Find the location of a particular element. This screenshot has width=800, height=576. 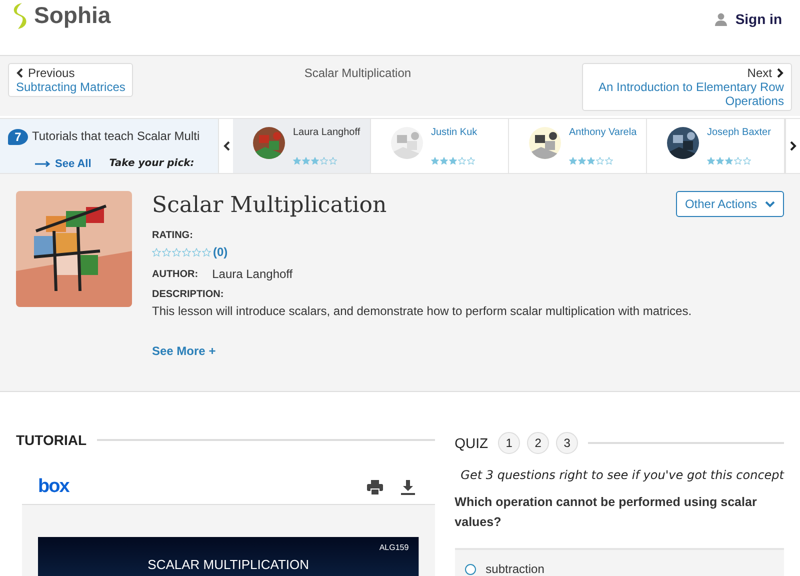

tagline: Take your pick: is located at coordinates (151, 163).